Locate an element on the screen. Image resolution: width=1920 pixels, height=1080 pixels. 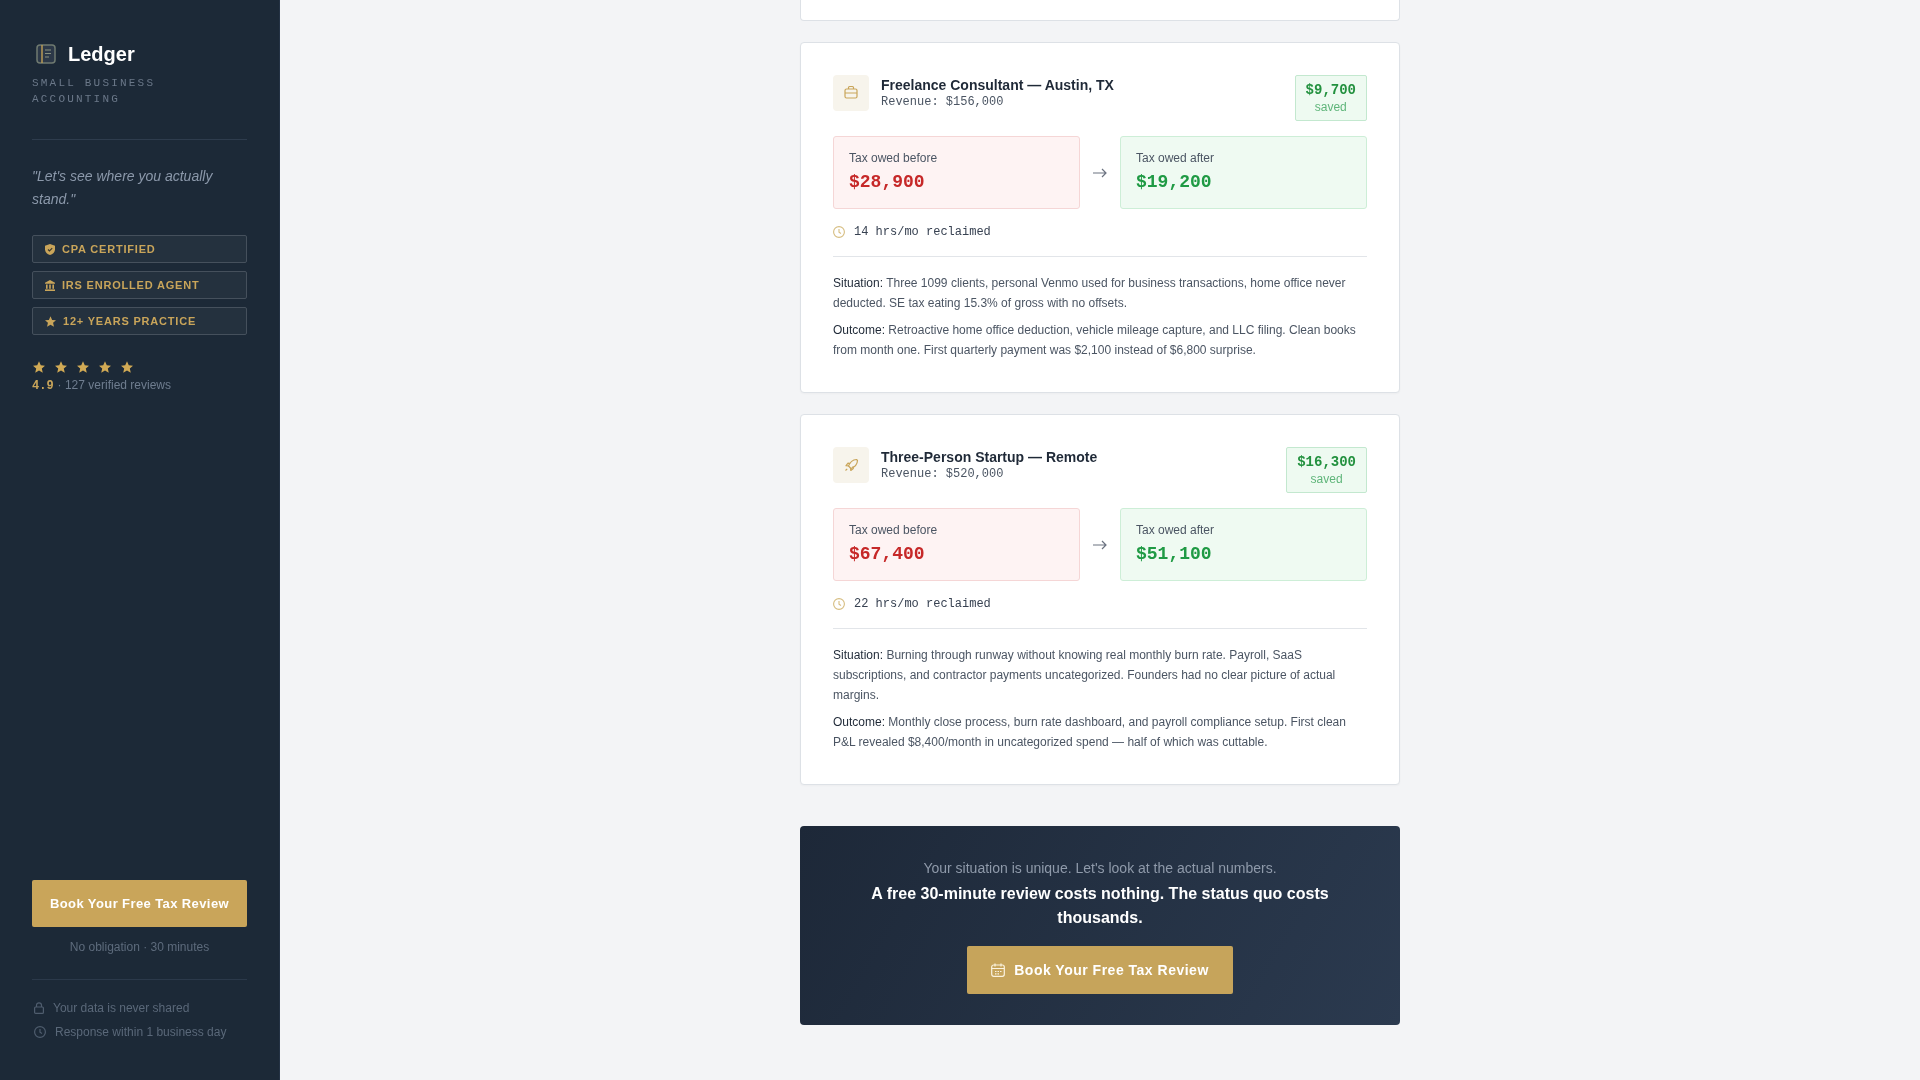
case-title: Freelance Consultant — Austin, TX is located at coordinates (997, 85).